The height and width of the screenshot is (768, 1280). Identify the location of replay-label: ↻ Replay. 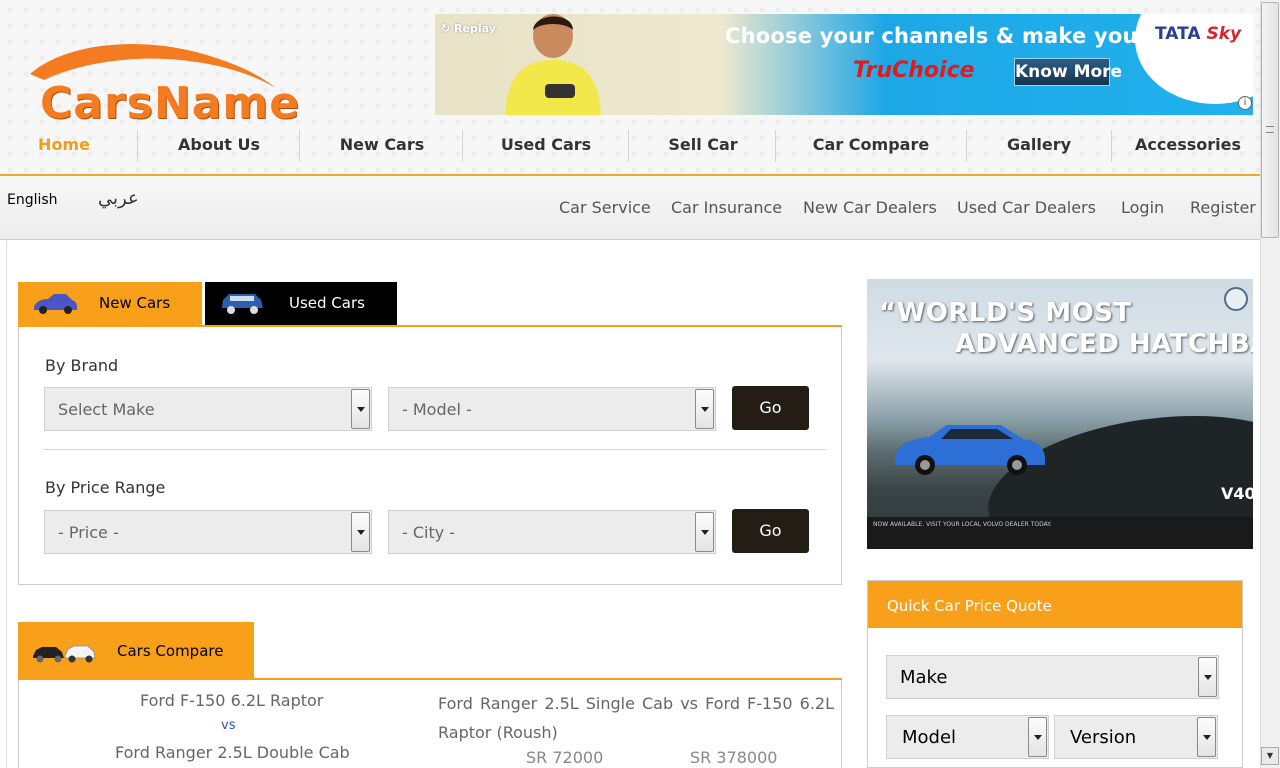
(468, 28).